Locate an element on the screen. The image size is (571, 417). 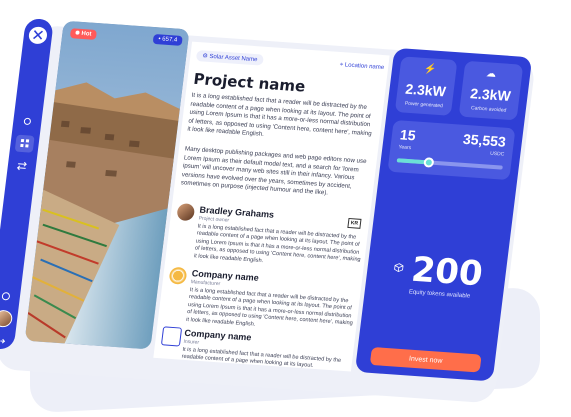
usdc-label: USDC is located at coordinates (497, 154).